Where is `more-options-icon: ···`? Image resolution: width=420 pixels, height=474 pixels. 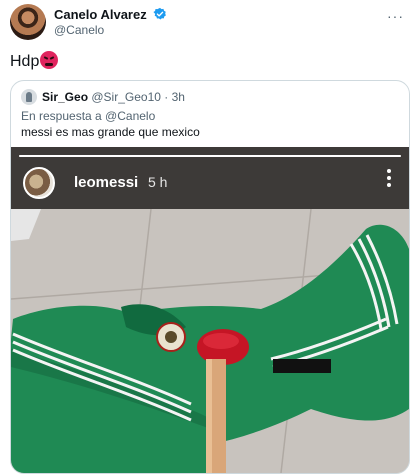
more-options-icon: ··· is located at coordinates (395, 16).